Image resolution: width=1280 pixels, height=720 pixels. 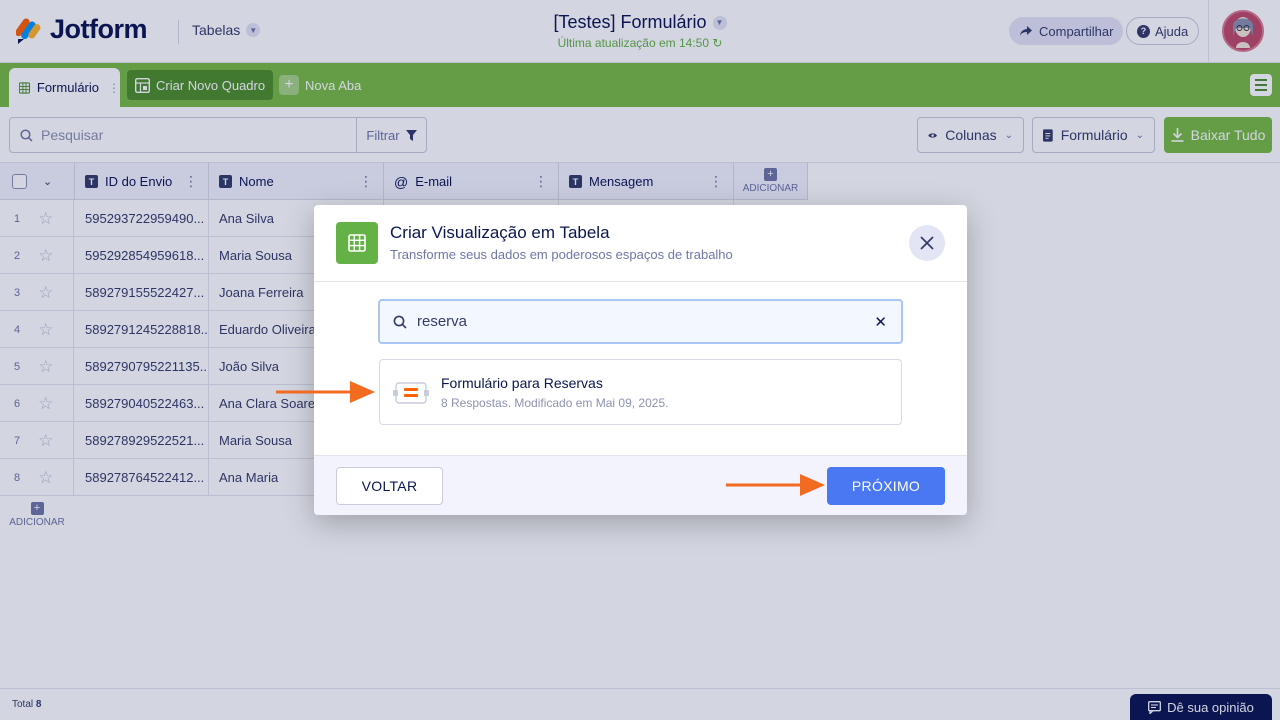 I want to click on clear-search-icon: ✕, so click(x=880, y=322).